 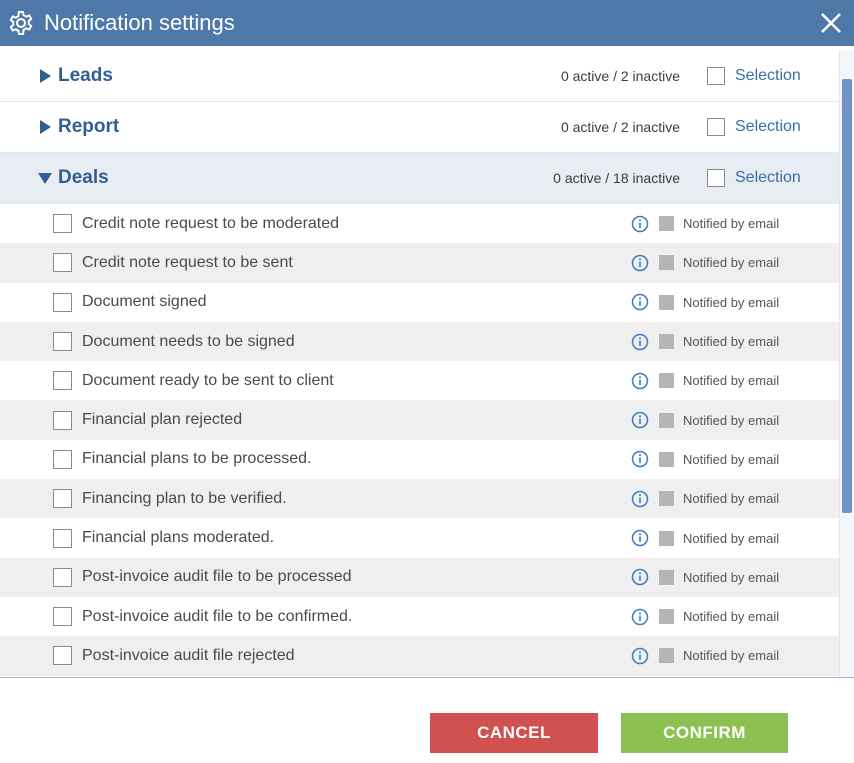 What do you see at coordinates (211, 223) in the screenshot?
I see `item-label: Credit note request to be moderated` at bounding box center [211, 223].